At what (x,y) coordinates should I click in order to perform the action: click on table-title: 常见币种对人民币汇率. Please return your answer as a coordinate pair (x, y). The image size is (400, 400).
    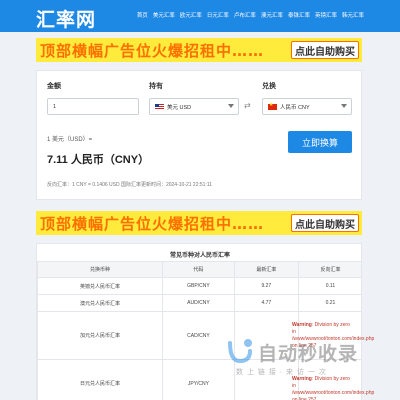
    Looking at the image, I should click on (199, 256).